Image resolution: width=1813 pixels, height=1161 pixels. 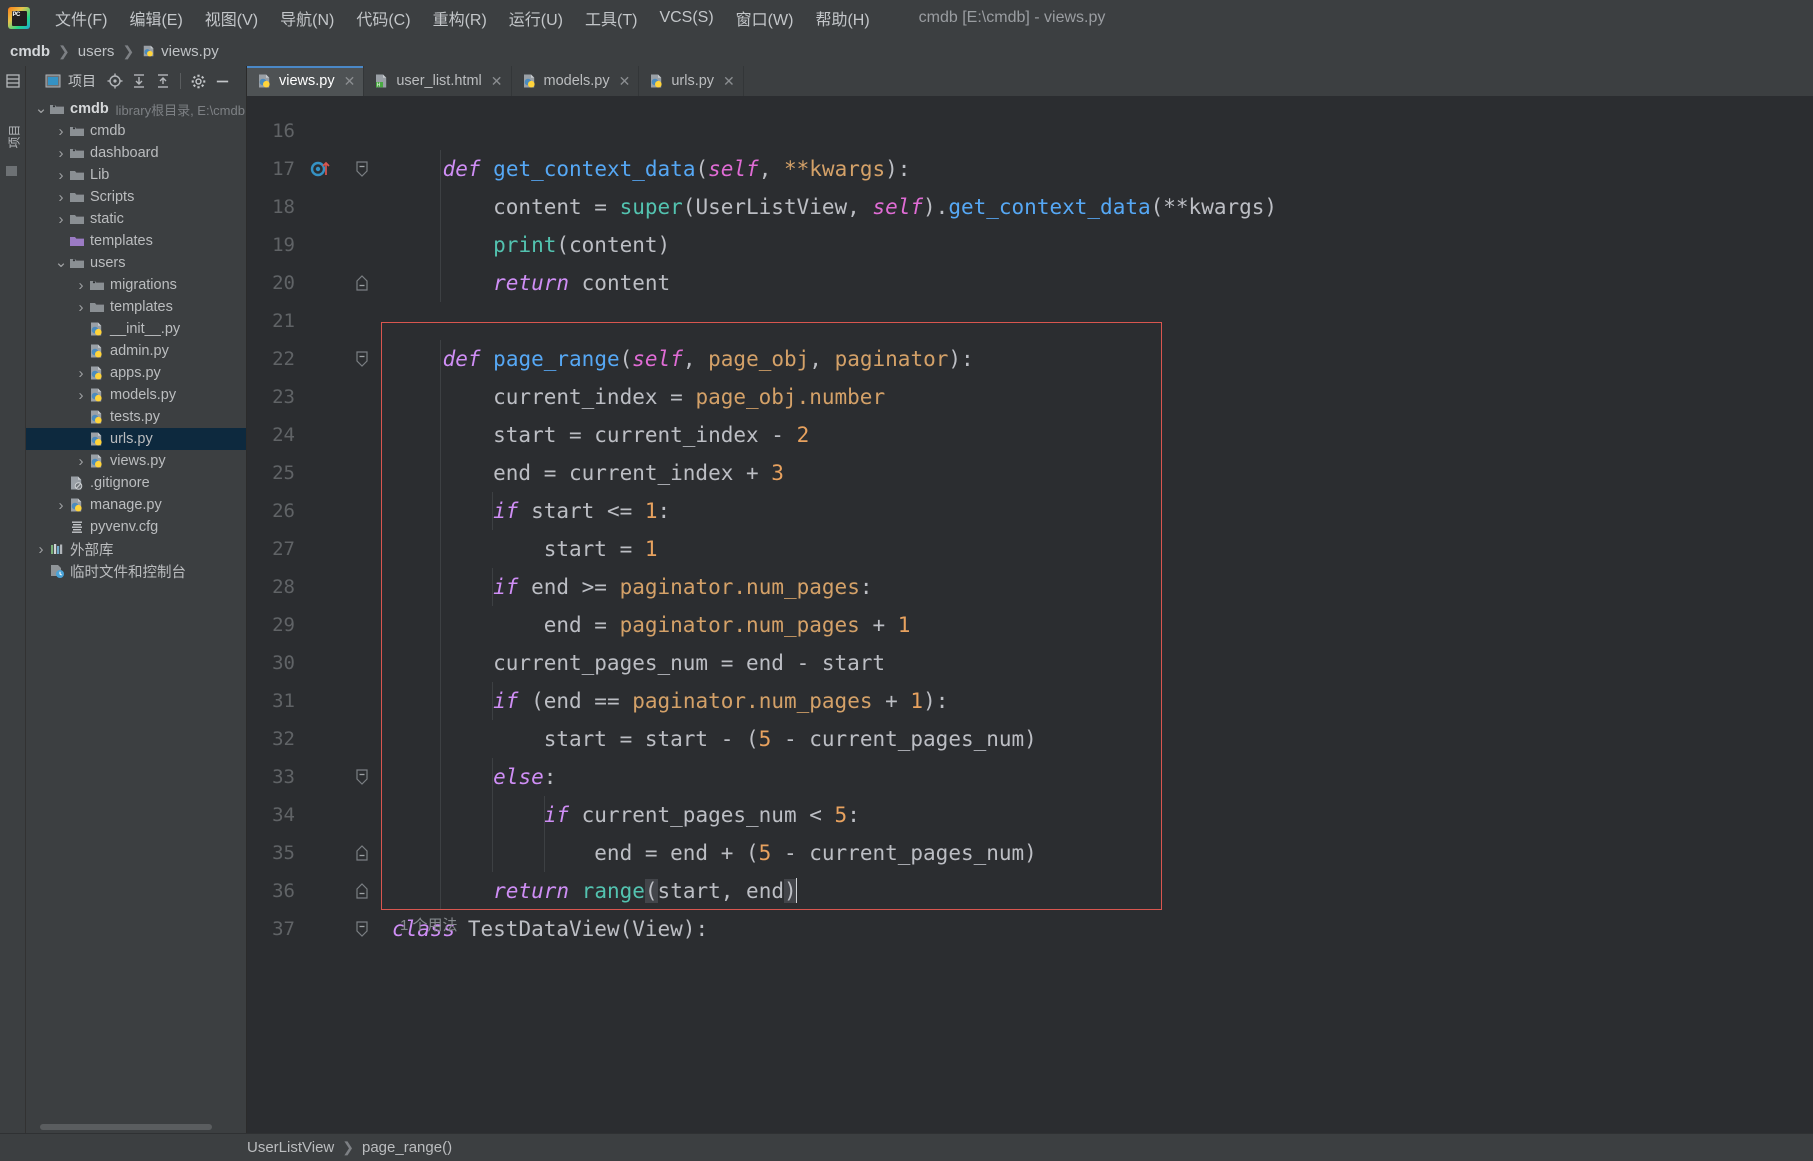 What do you see at coordinates (314, 625) in the screenshot?
I see `gutter-line-29: 29` at bounding box center [314, 625].